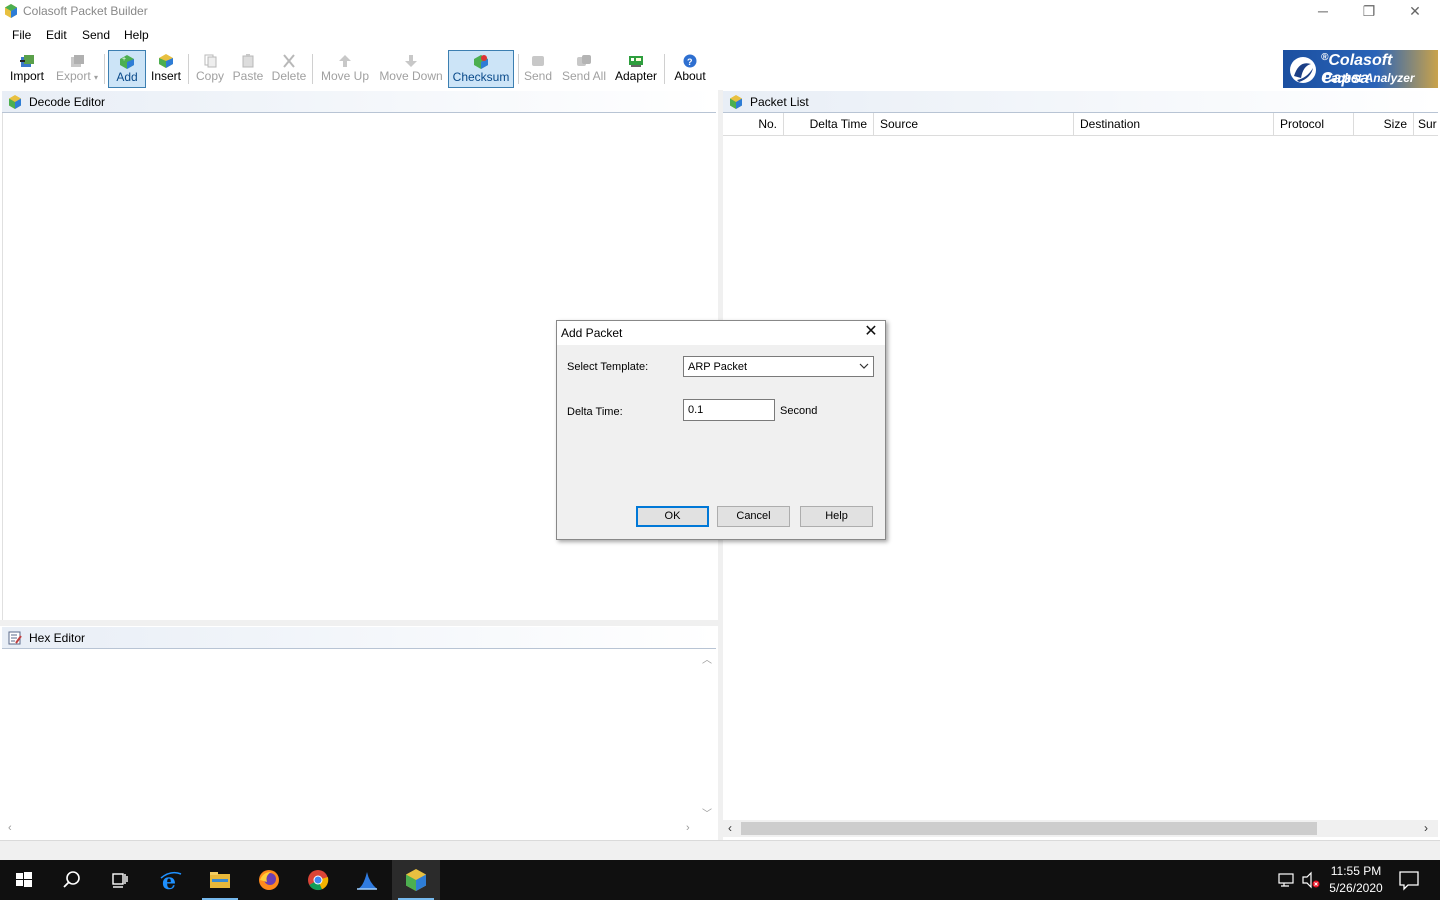 This screenshot has width=1440, height=900. What do you see at coordinates (15, 102) in the screenshot?
I see `decode-editor-icon` at bounding box center [15, 102].